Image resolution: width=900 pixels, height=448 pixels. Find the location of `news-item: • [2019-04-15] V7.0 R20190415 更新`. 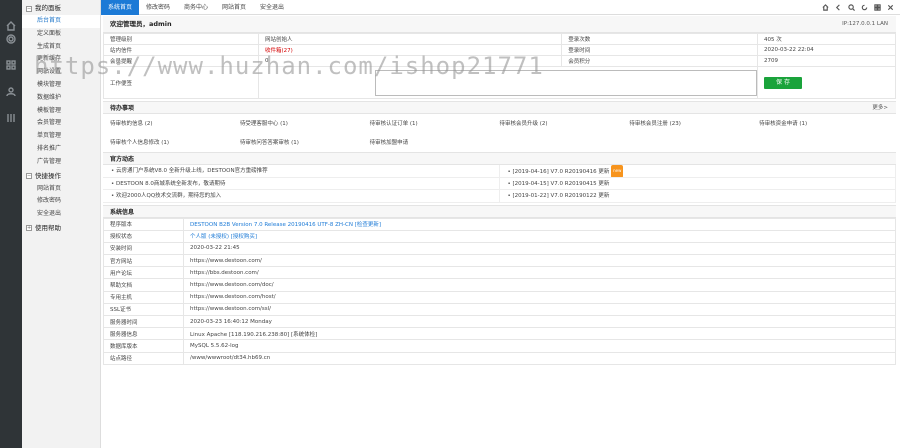

news-item: • [2019-04-15] V7.0 R20190415 更新 is located at coordinates (697, 183).